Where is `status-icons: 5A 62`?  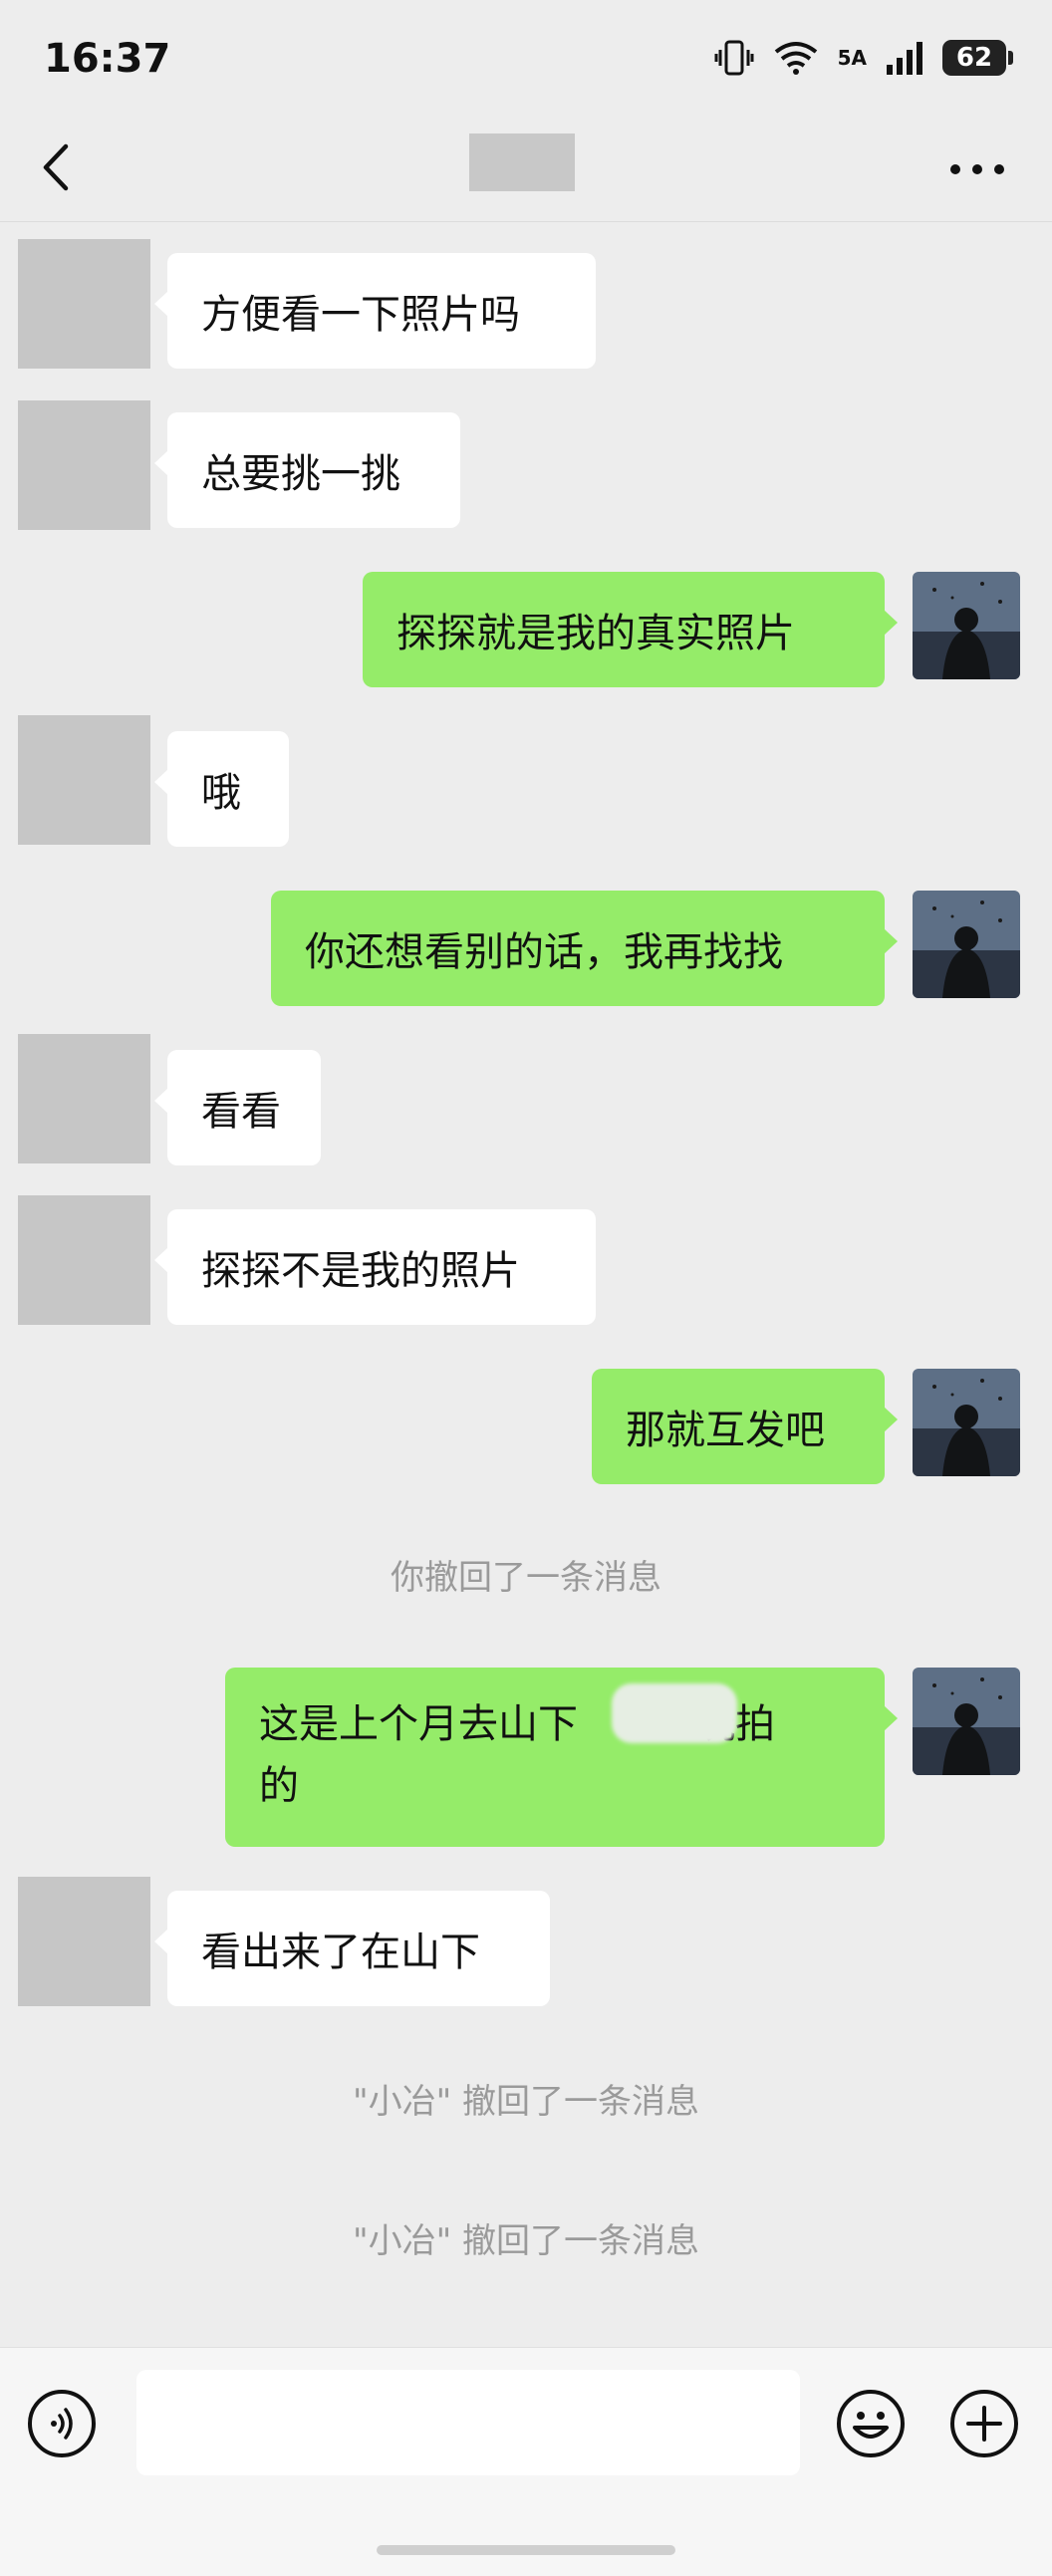
status-icons: 5A 62 is located at coordinates (863, 58).